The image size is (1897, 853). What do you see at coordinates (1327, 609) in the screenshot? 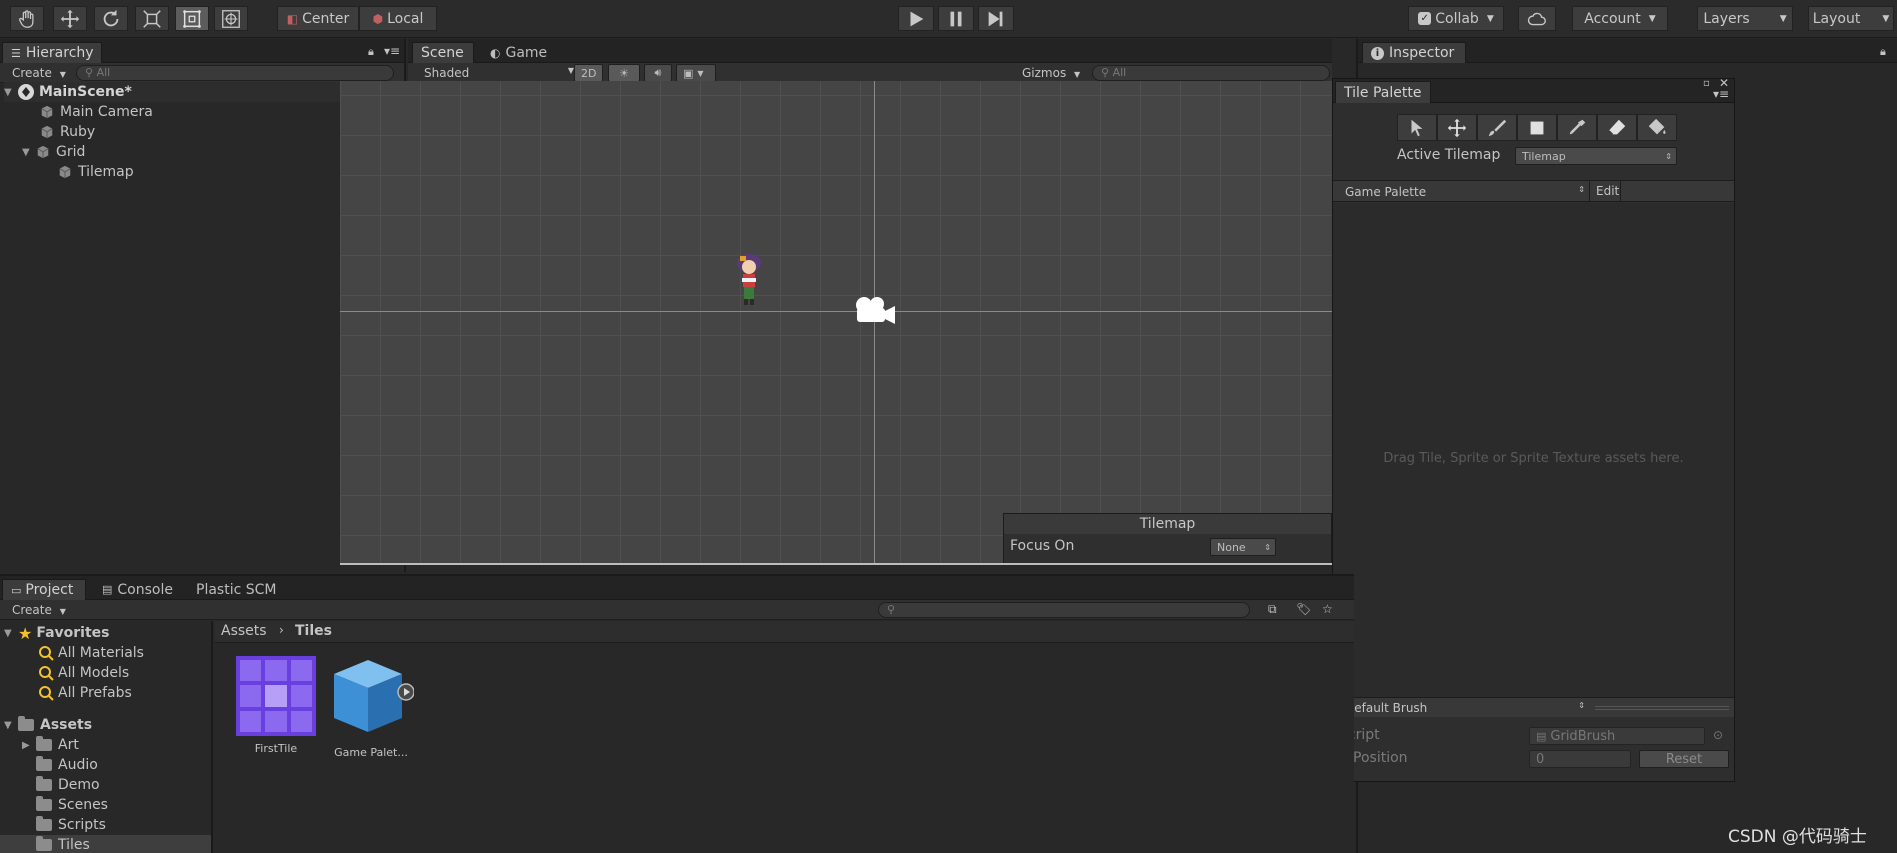
I see `star-filter-icon: ☆` at bounding box center [1327, 609].